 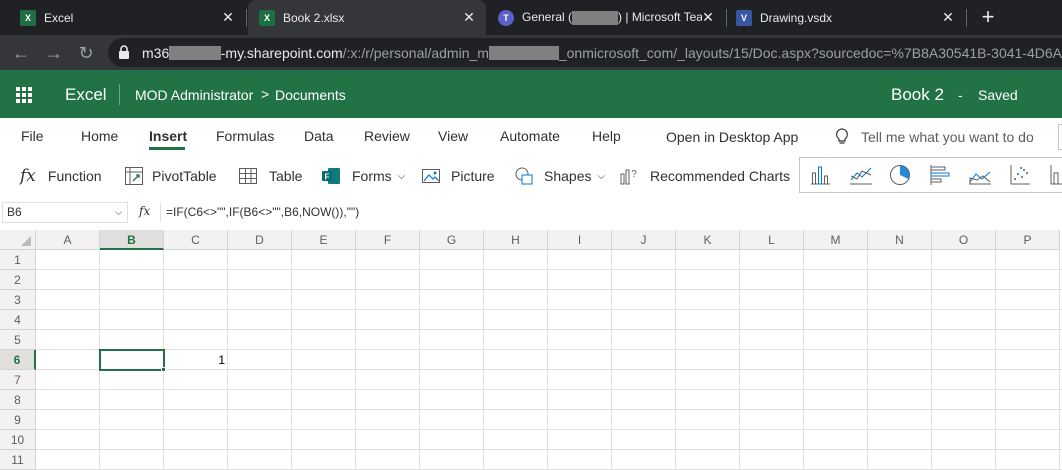 What do you see at coordinates (132, 240) in the screenshot?
I see `column-header-b: B` at bounding box center [132, 240].